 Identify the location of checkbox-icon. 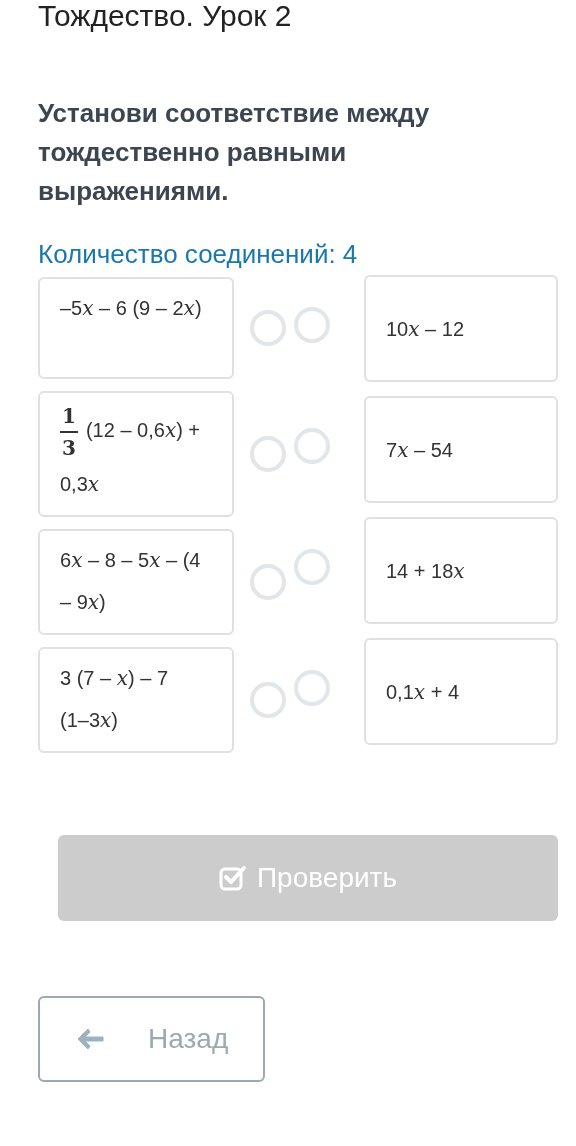
(233, 878).